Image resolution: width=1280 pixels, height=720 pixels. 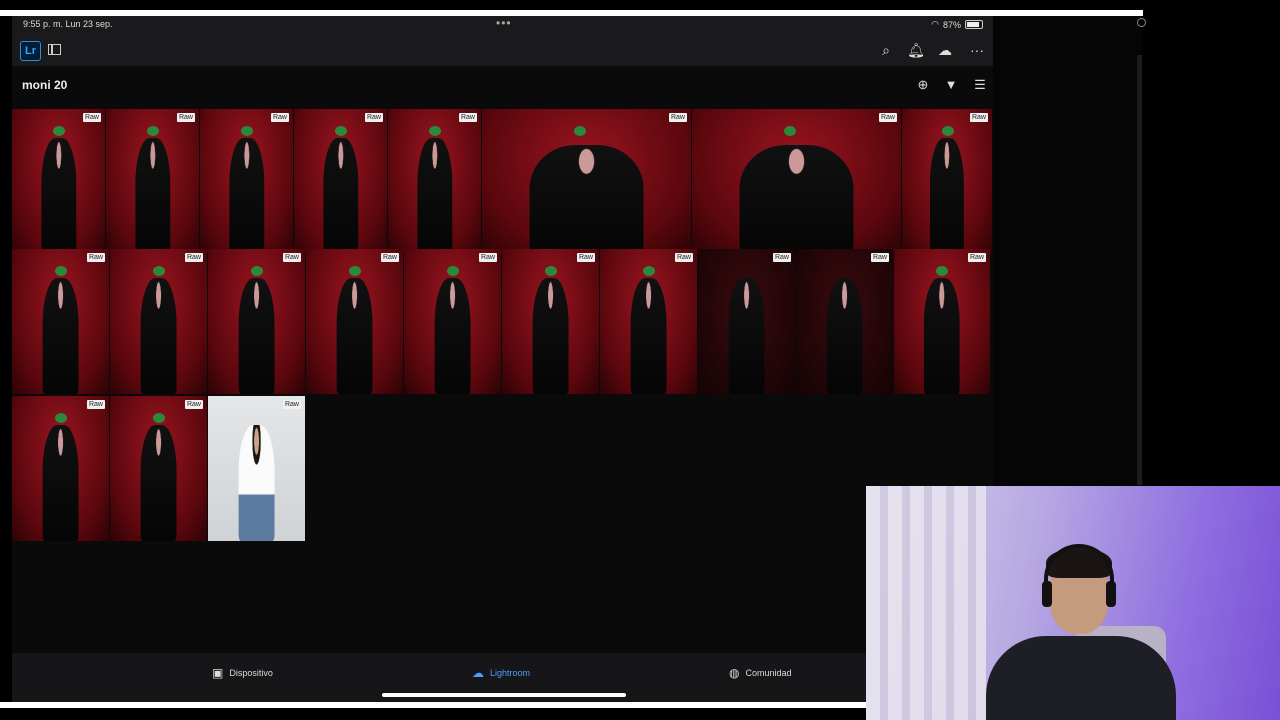 What do you see at coordinates (478, 673) in the screenshot?
I see `lightroom-cloud-icon: ☁` at bounding box center [478, 673].